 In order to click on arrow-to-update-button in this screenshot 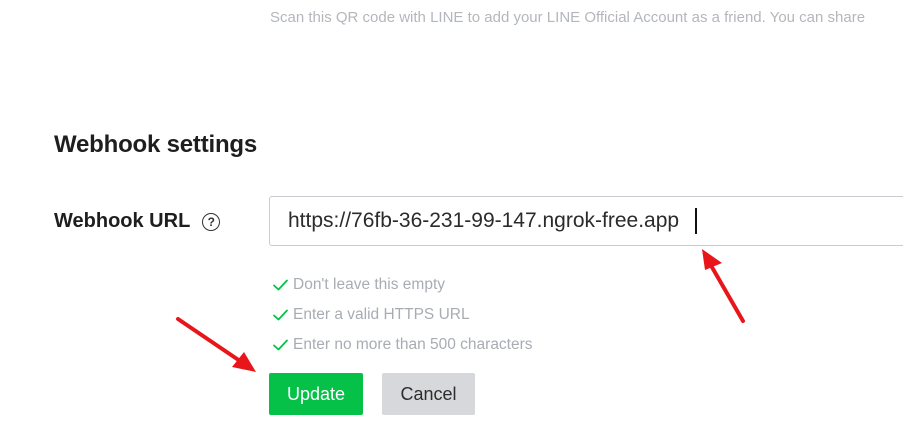, I will do `click(216, 344)`.